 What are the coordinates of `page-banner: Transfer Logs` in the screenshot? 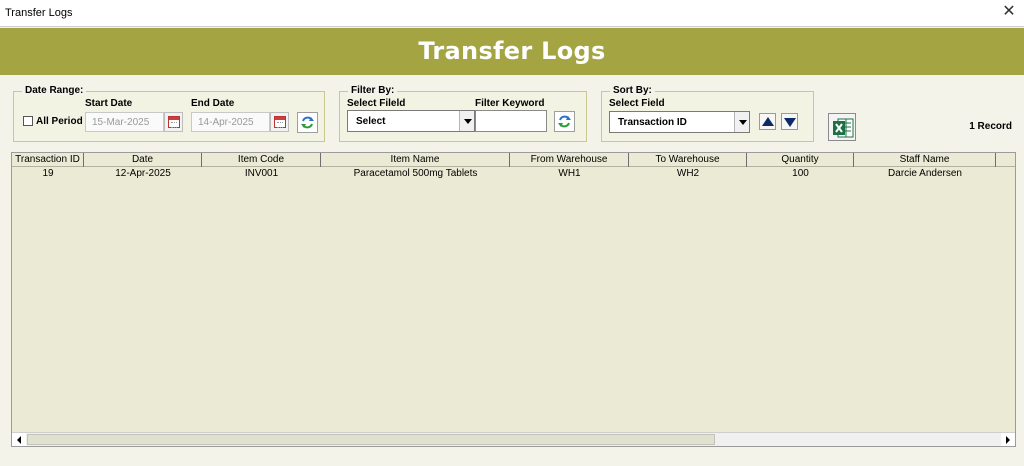 It's located at (512, 51).